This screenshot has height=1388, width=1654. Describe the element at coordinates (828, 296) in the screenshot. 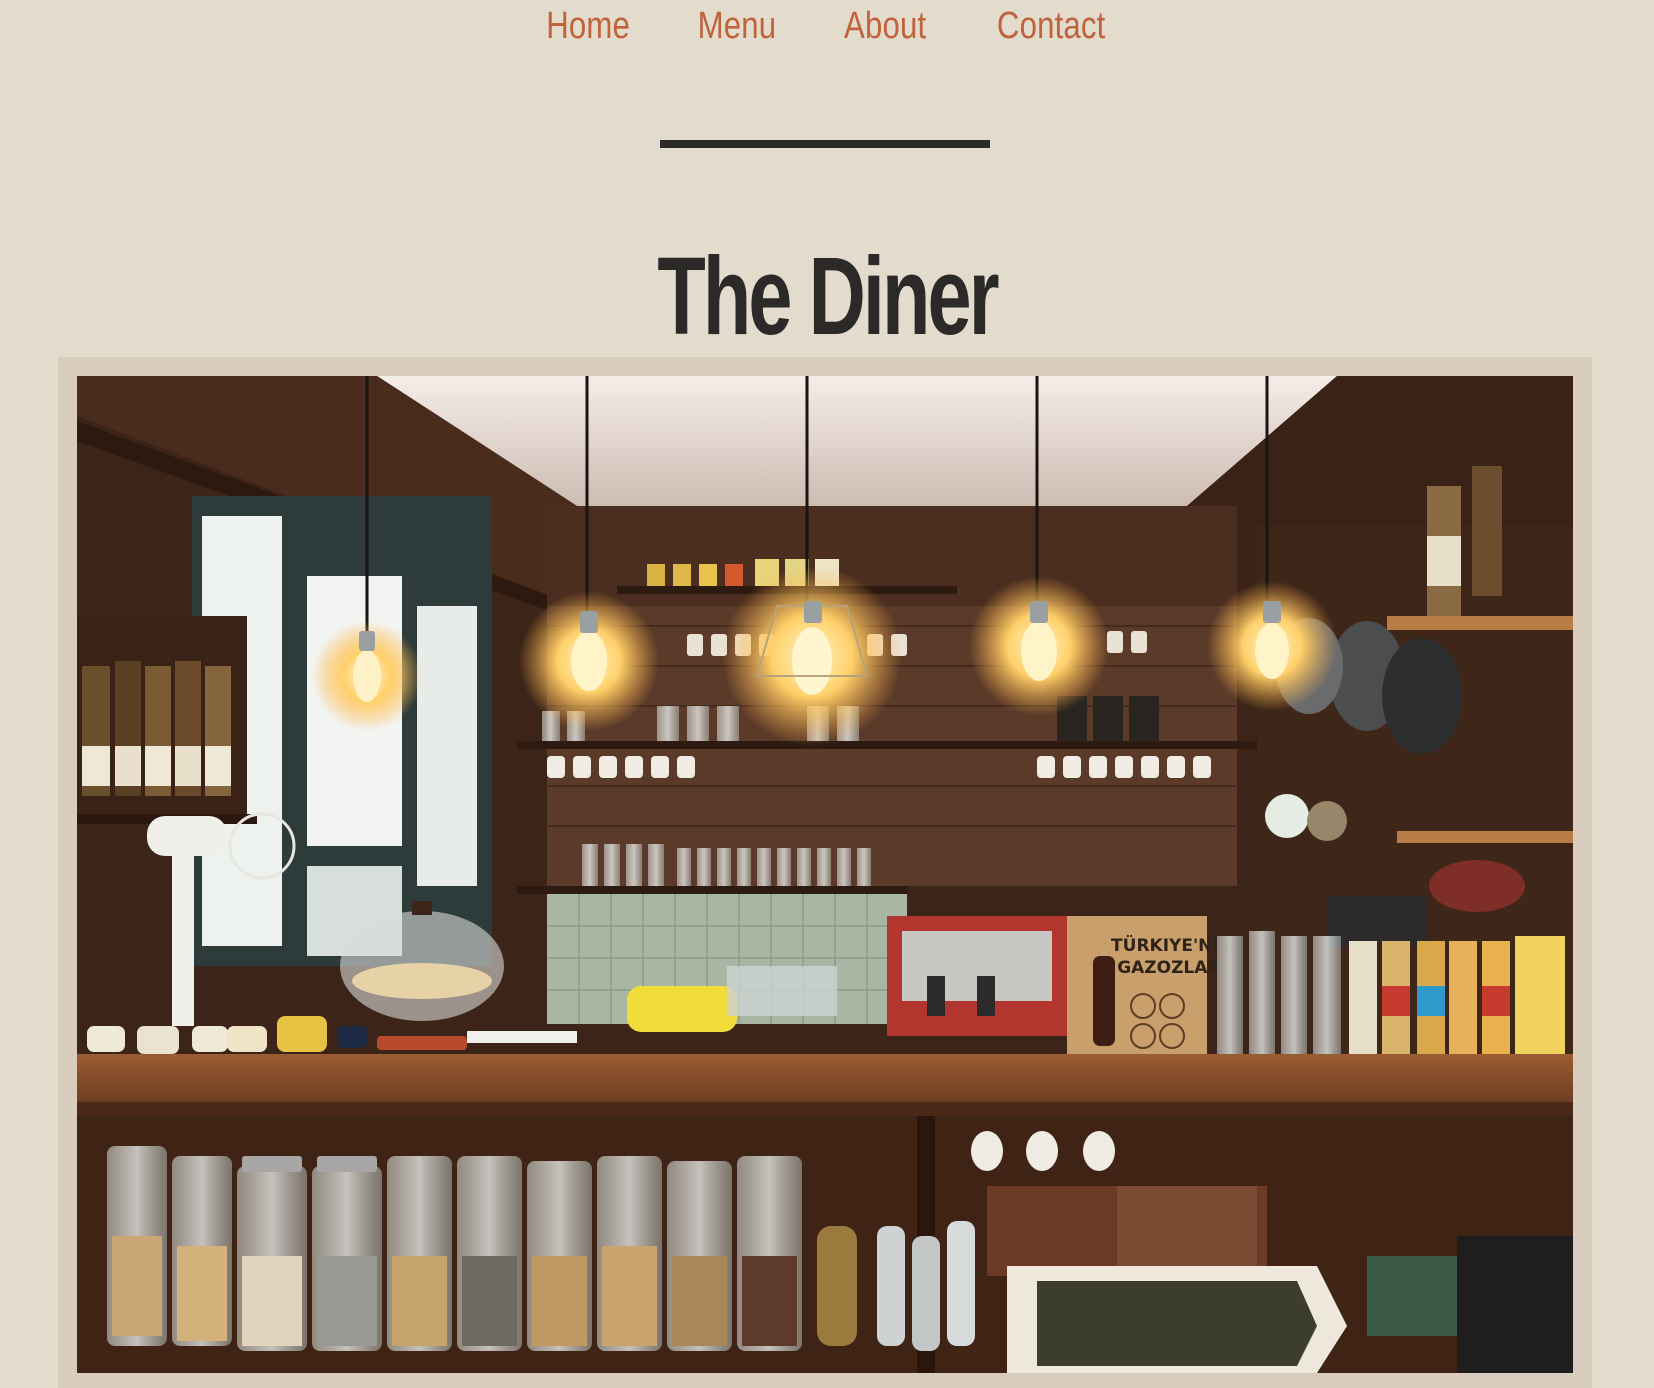

I see `page-title: The Diner` at that location.